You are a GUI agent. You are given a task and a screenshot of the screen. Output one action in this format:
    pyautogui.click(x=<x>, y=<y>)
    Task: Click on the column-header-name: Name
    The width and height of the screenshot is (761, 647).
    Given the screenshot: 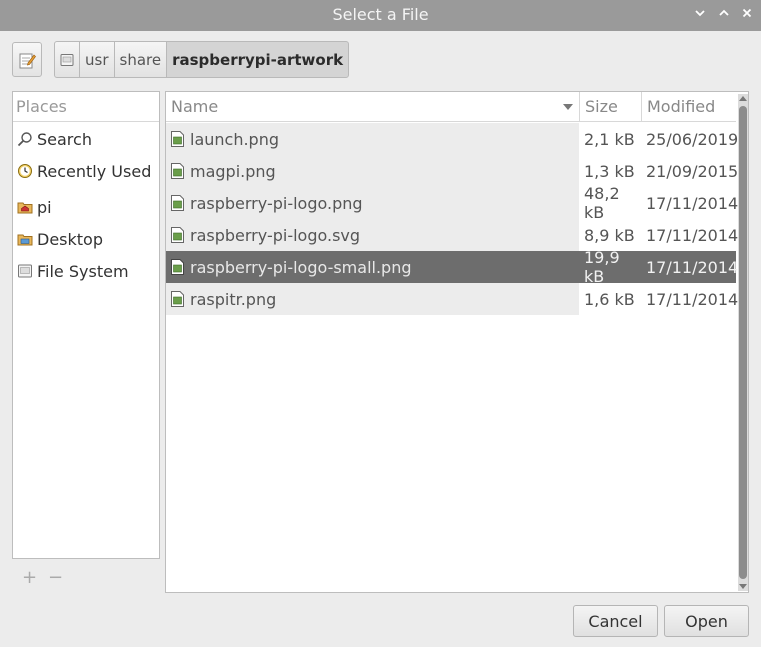 What is the action you would take?
    pyautogui.click(x=372, y=107)
    